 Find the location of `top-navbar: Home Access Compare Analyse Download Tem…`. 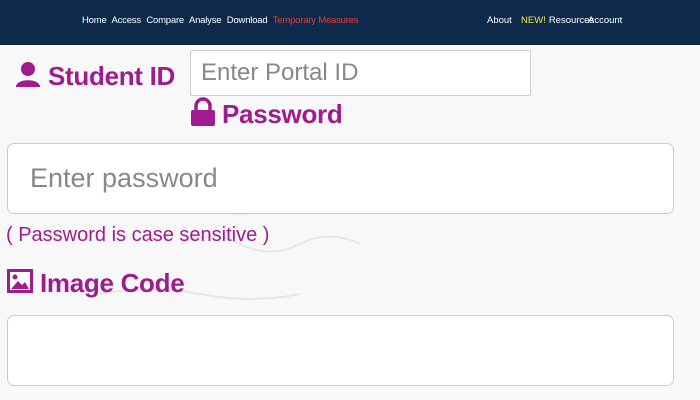

top-navbar: Home Access Compare Analyse Download Tem… is located at coordinates (350, 22).